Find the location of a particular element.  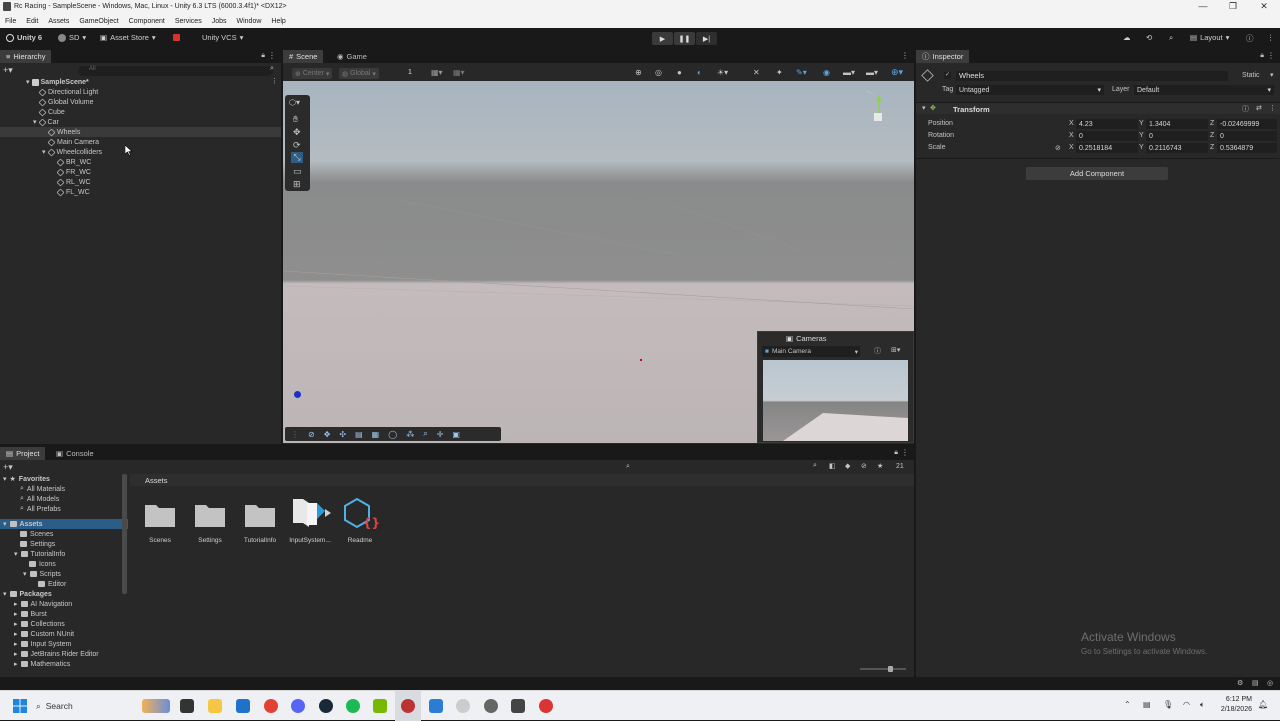

asset-label-scenes: Scenes is located at coordinates (160, 540).